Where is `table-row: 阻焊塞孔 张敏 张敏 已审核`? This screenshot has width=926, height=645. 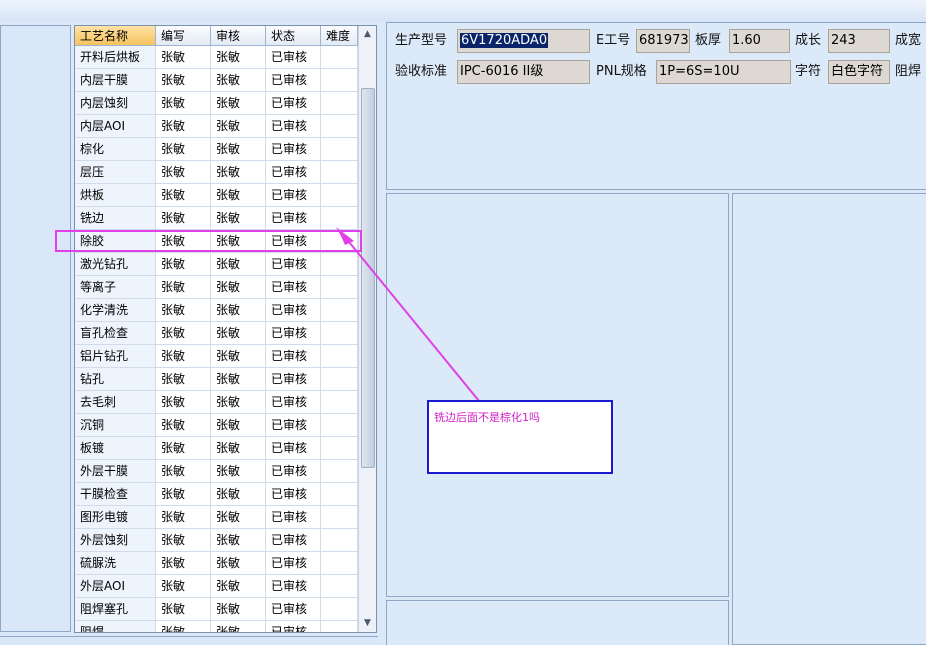
table-row: 阻焊塞孔 张敏 张敏 已审核 is located at coordinates (216, 609).